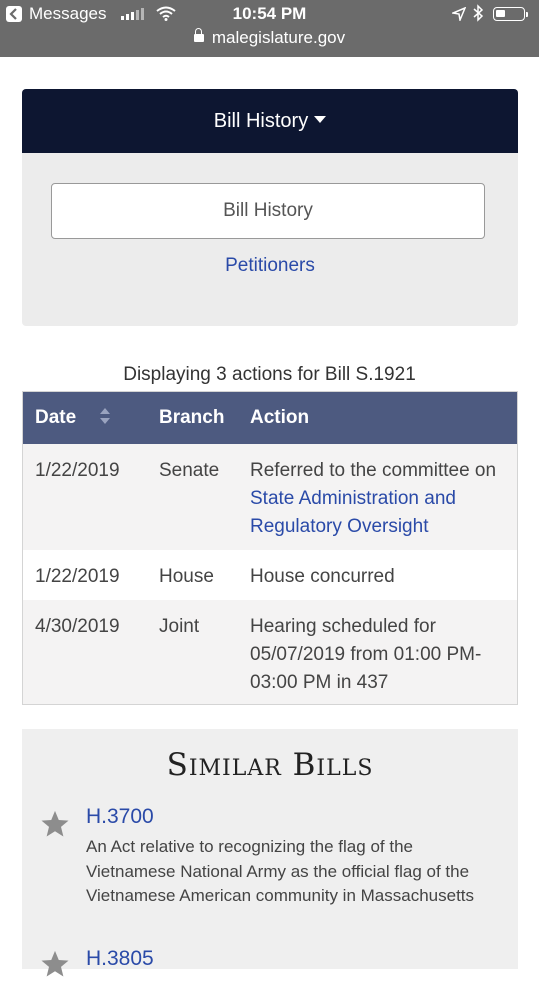  Describe the element at coordinates (261, 121) in the screenshot. I see `dropdown-label: Bill History` at that location.